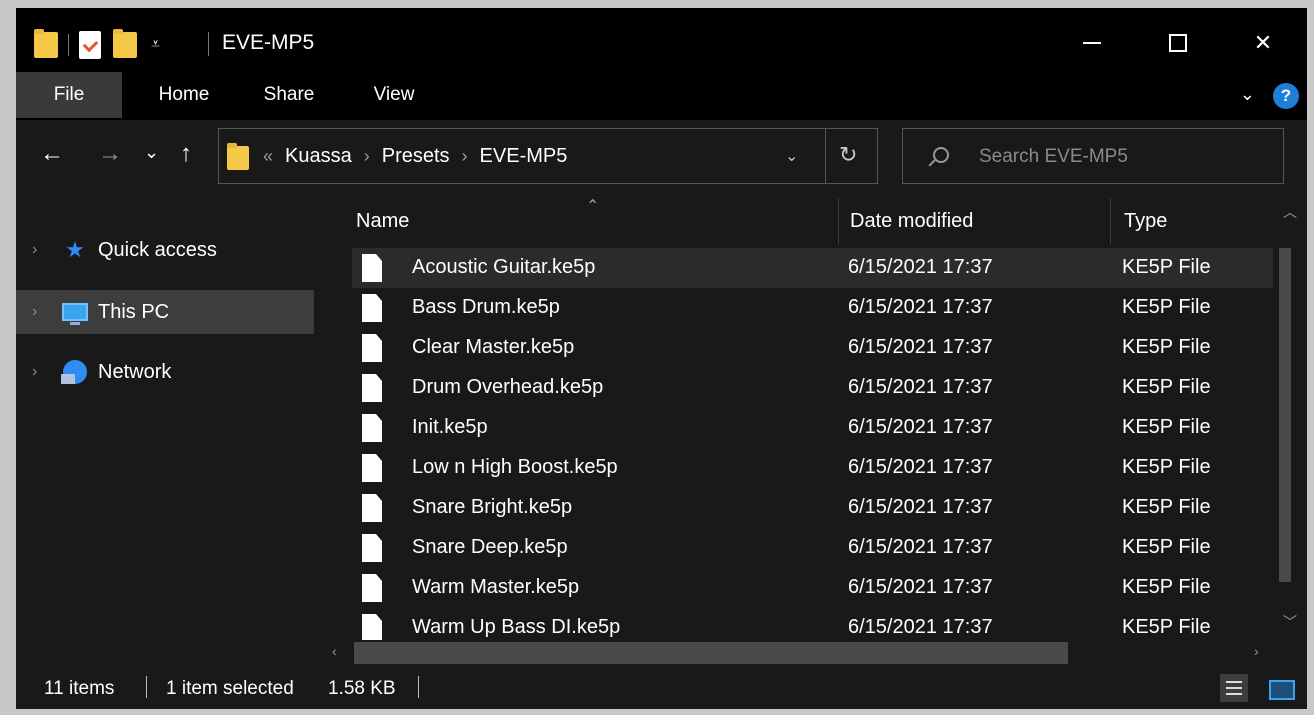 This screenshot has width=1314, height=715. I want to click on computer-icon, so click(75, 312).